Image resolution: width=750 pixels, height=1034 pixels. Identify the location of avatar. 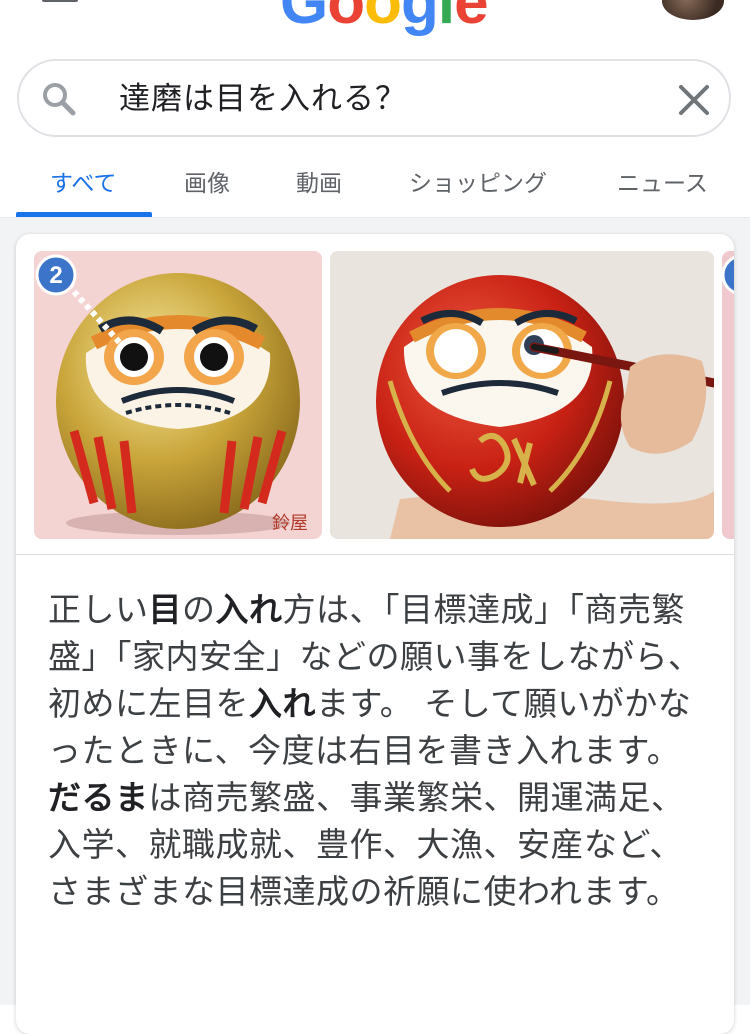
(693, 10).